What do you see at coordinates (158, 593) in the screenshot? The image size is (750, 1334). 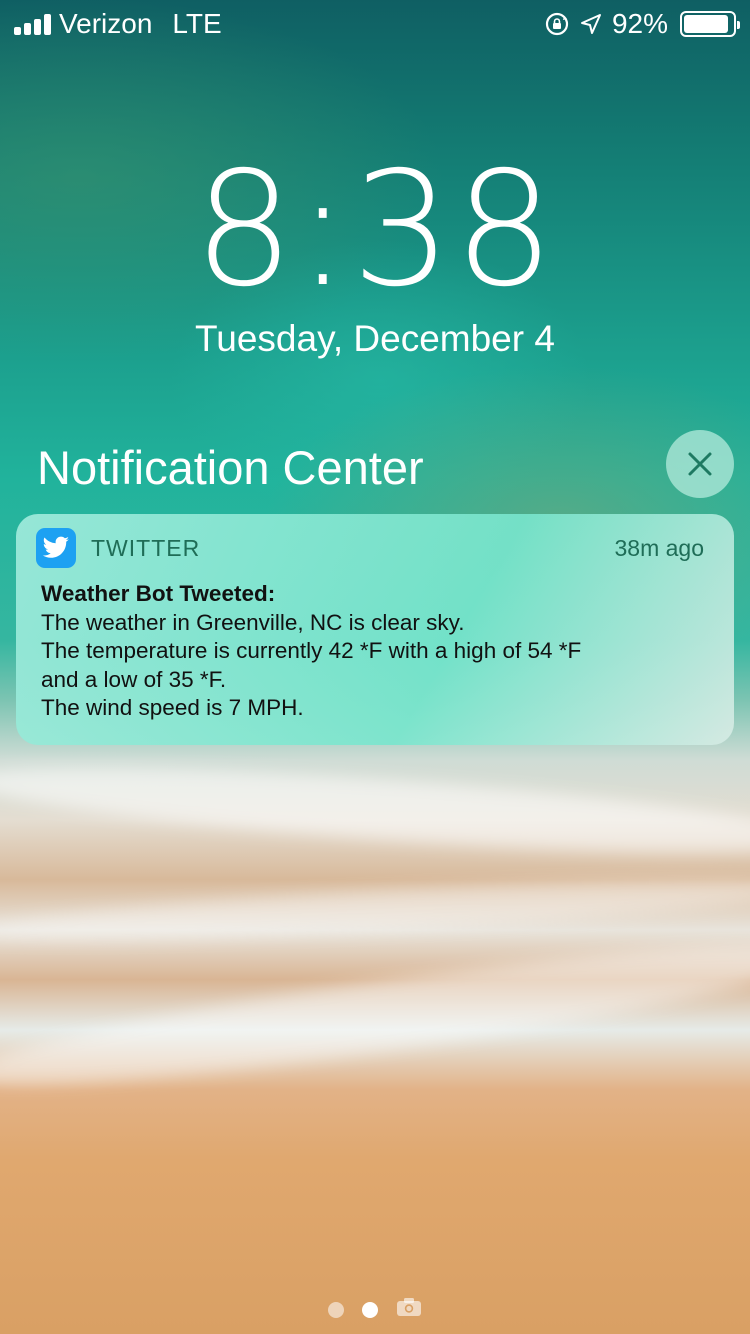 I see `notification-title: Weather Bot Tweeted:` at bounding box center [158, 593].